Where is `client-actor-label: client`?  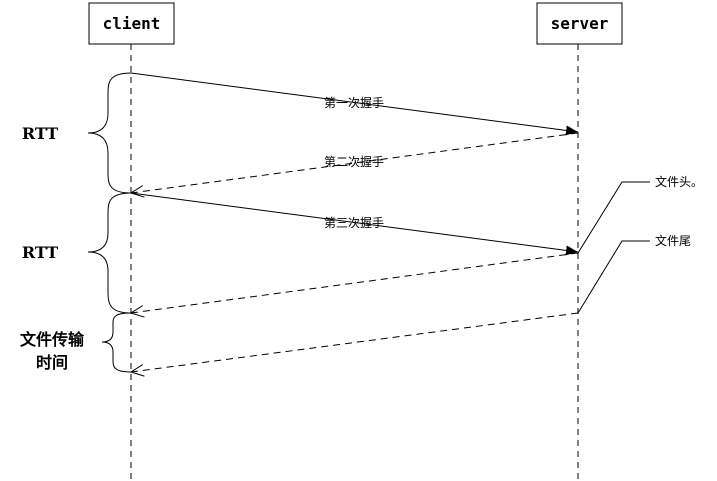
client-actor-label: client is located at coordinates (132, 23).